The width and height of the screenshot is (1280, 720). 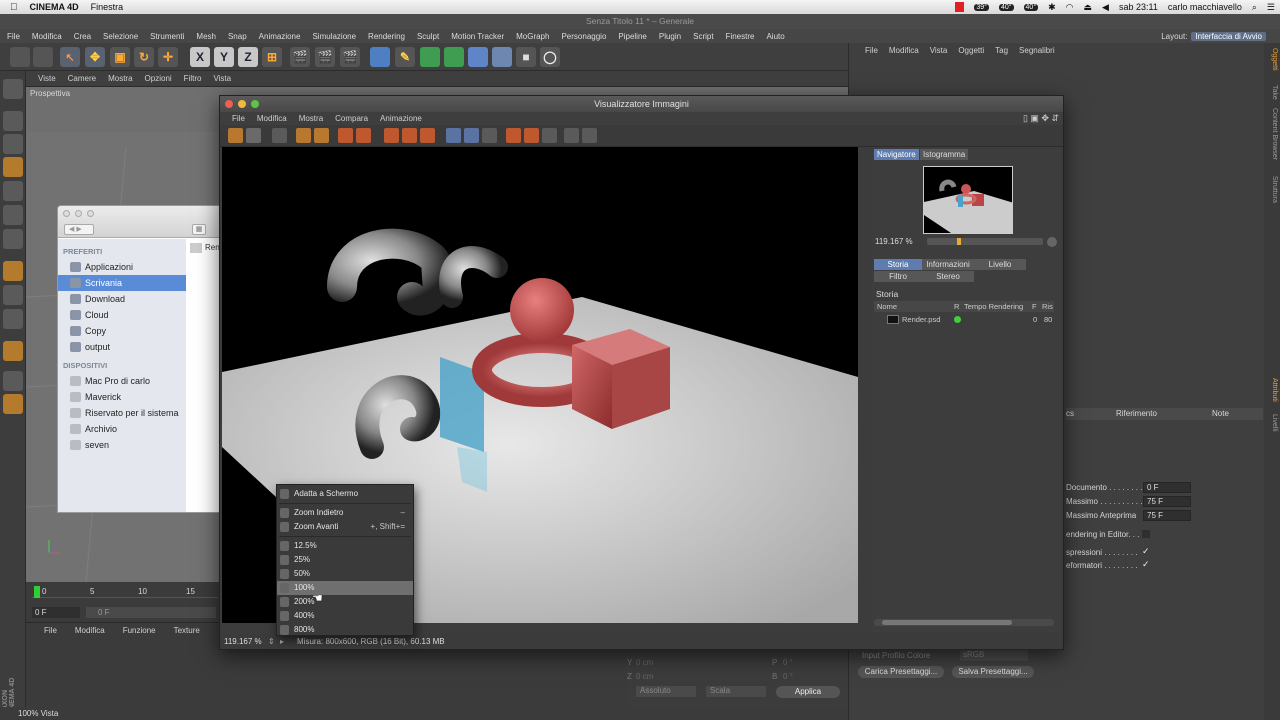 What do you see at coordinates (303, 135) in the screenshot?
I see `render-region-icon` at bounding box center [303, 135].